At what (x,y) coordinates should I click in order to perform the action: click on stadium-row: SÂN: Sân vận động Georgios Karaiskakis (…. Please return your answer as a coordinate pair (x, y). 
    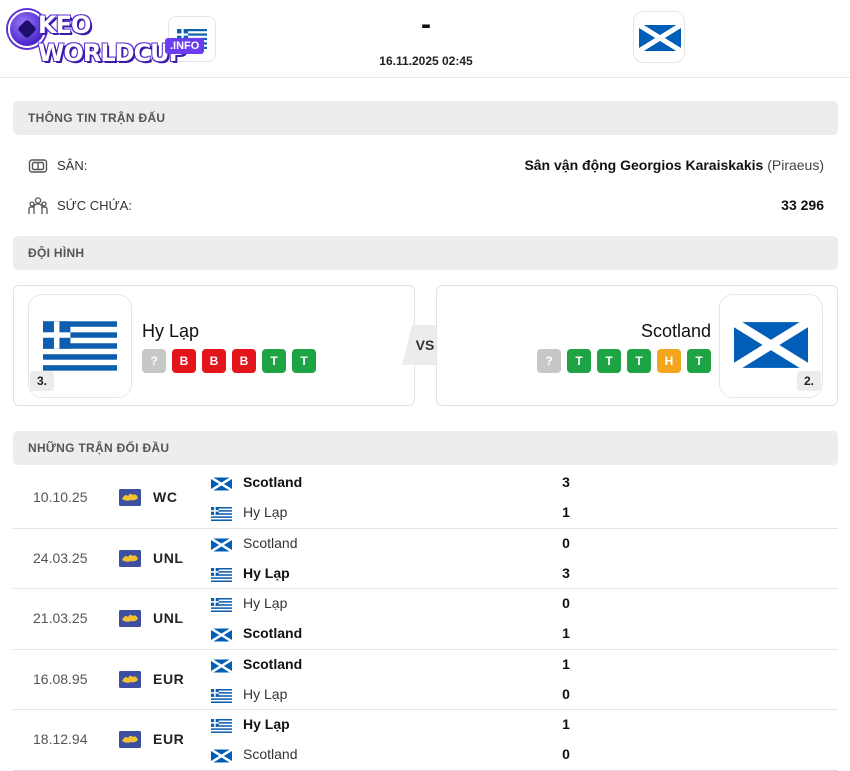
    Looking at the image, I should click on (425, 166).